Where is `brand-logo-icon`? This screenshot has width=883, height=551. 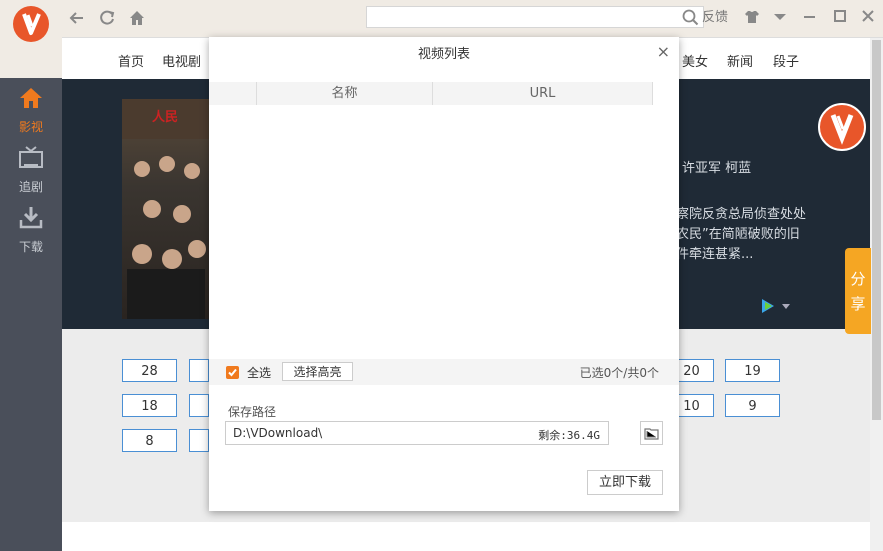
brand-logo-icon is located at coordinates (842, 127).